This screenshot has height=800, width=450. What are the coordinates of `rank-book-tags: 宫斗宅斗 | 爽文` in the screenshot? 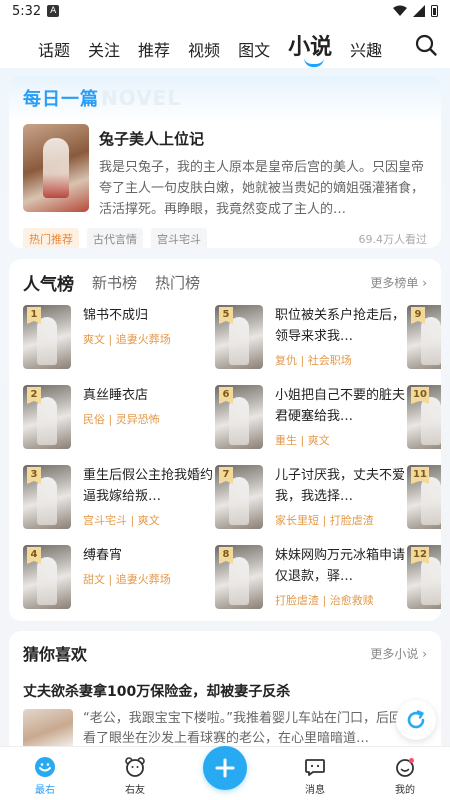 It's located at (121, 520).